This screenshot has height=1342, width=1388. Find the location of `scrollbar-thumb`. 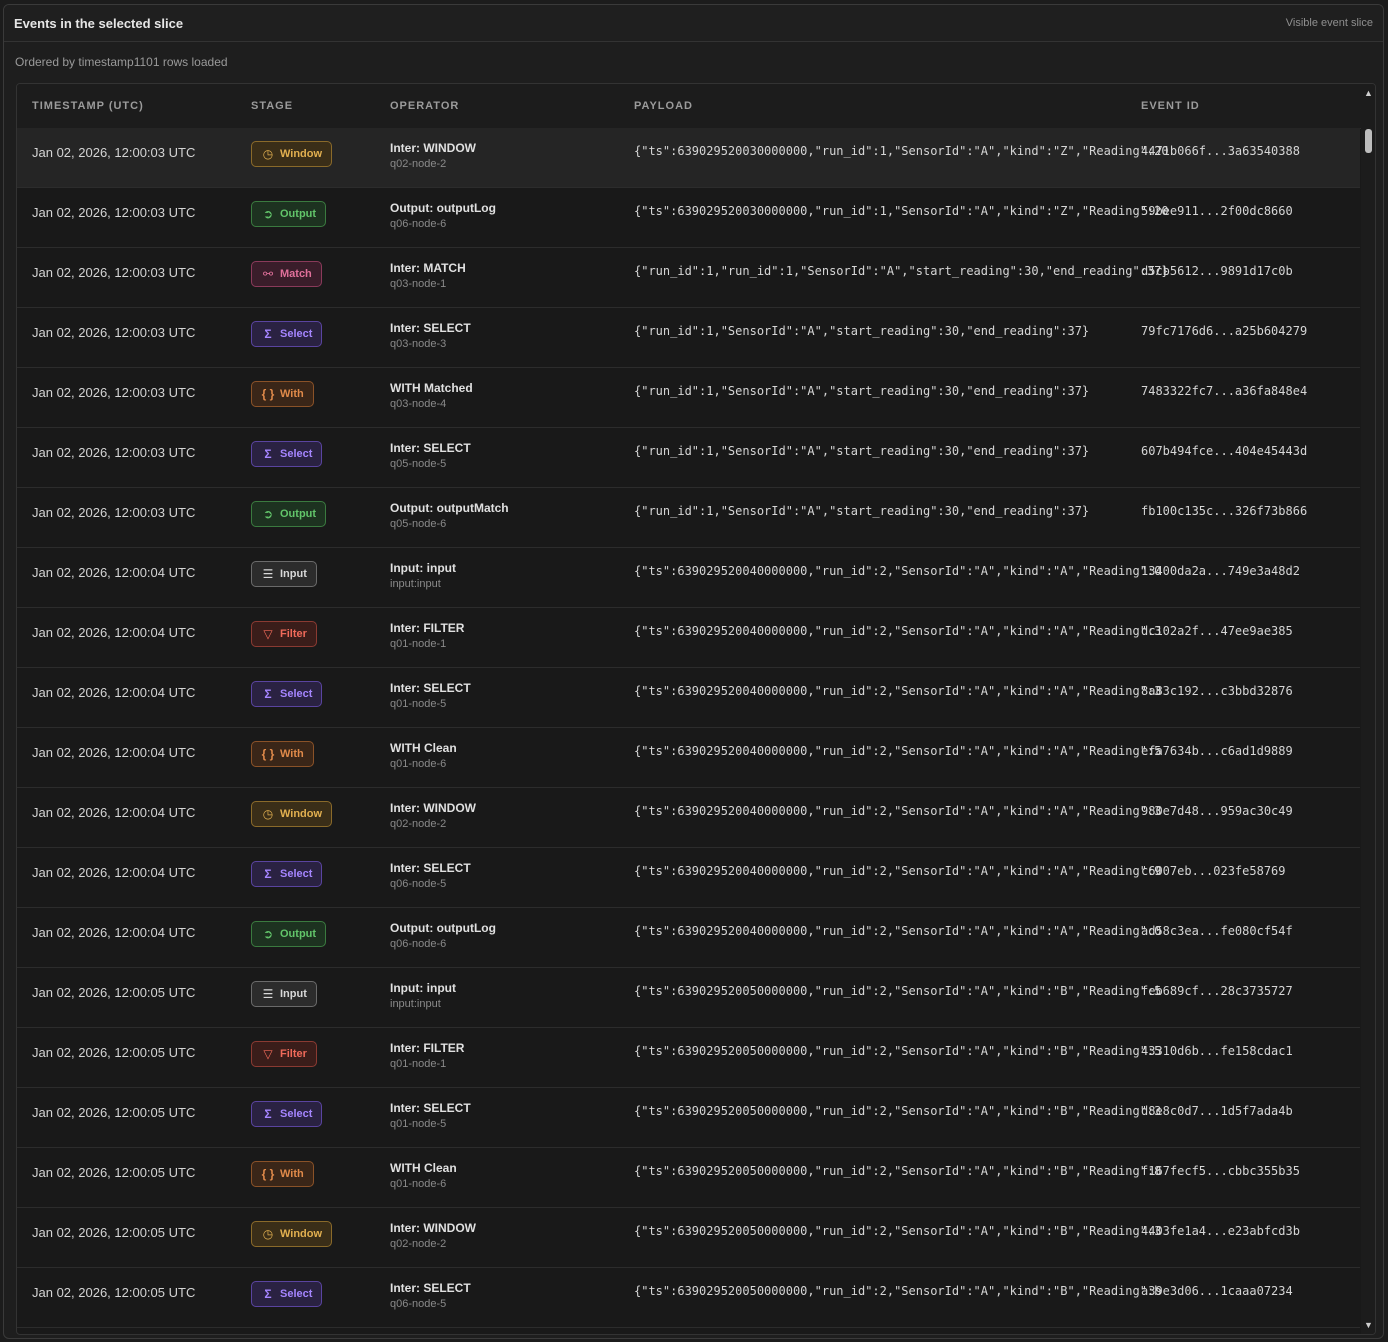

scrollbar-thumb is located at coordinates (1368, 141).